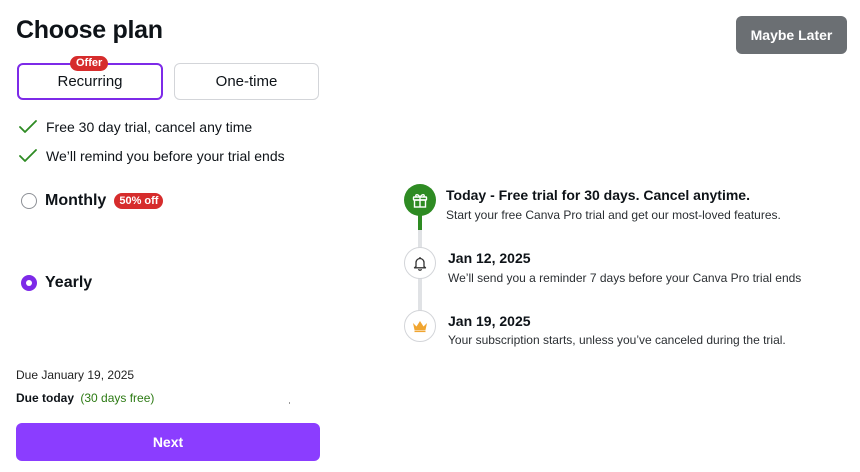 Image resolution: width=860 pixels, height=472 pixels. Describe the element at coordinates (420, 263) in the screenshot. I see `bell-icon` at that location.